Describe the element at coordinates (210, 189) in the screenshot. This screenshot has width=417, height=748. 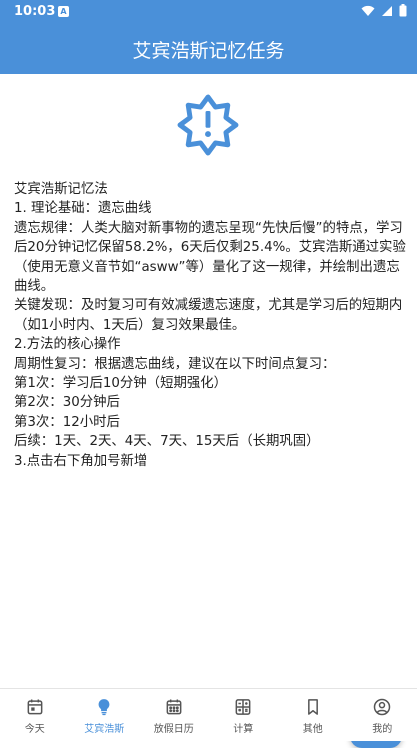
I see `text-line: 艾宾浩斯记忆法` at that location.